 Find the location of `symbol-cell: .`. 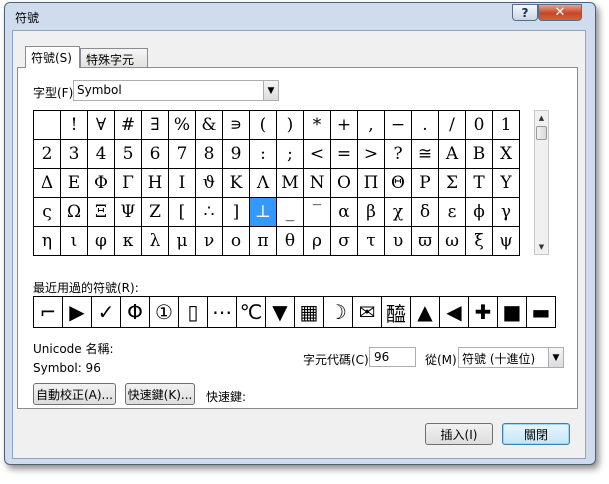

symbol-cell: . is located at coordinates (425, 125).